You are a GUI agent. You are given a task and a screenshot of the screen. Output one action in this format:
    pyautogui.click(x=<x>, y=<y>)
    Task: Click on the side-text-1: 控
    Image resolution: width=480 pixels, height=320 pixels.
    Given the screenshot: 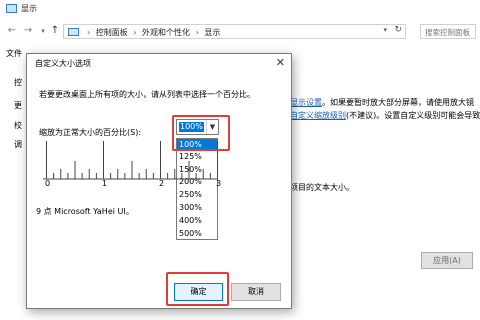 What is the action you would take?
    pyautogui.click(x=18, y=82)
    